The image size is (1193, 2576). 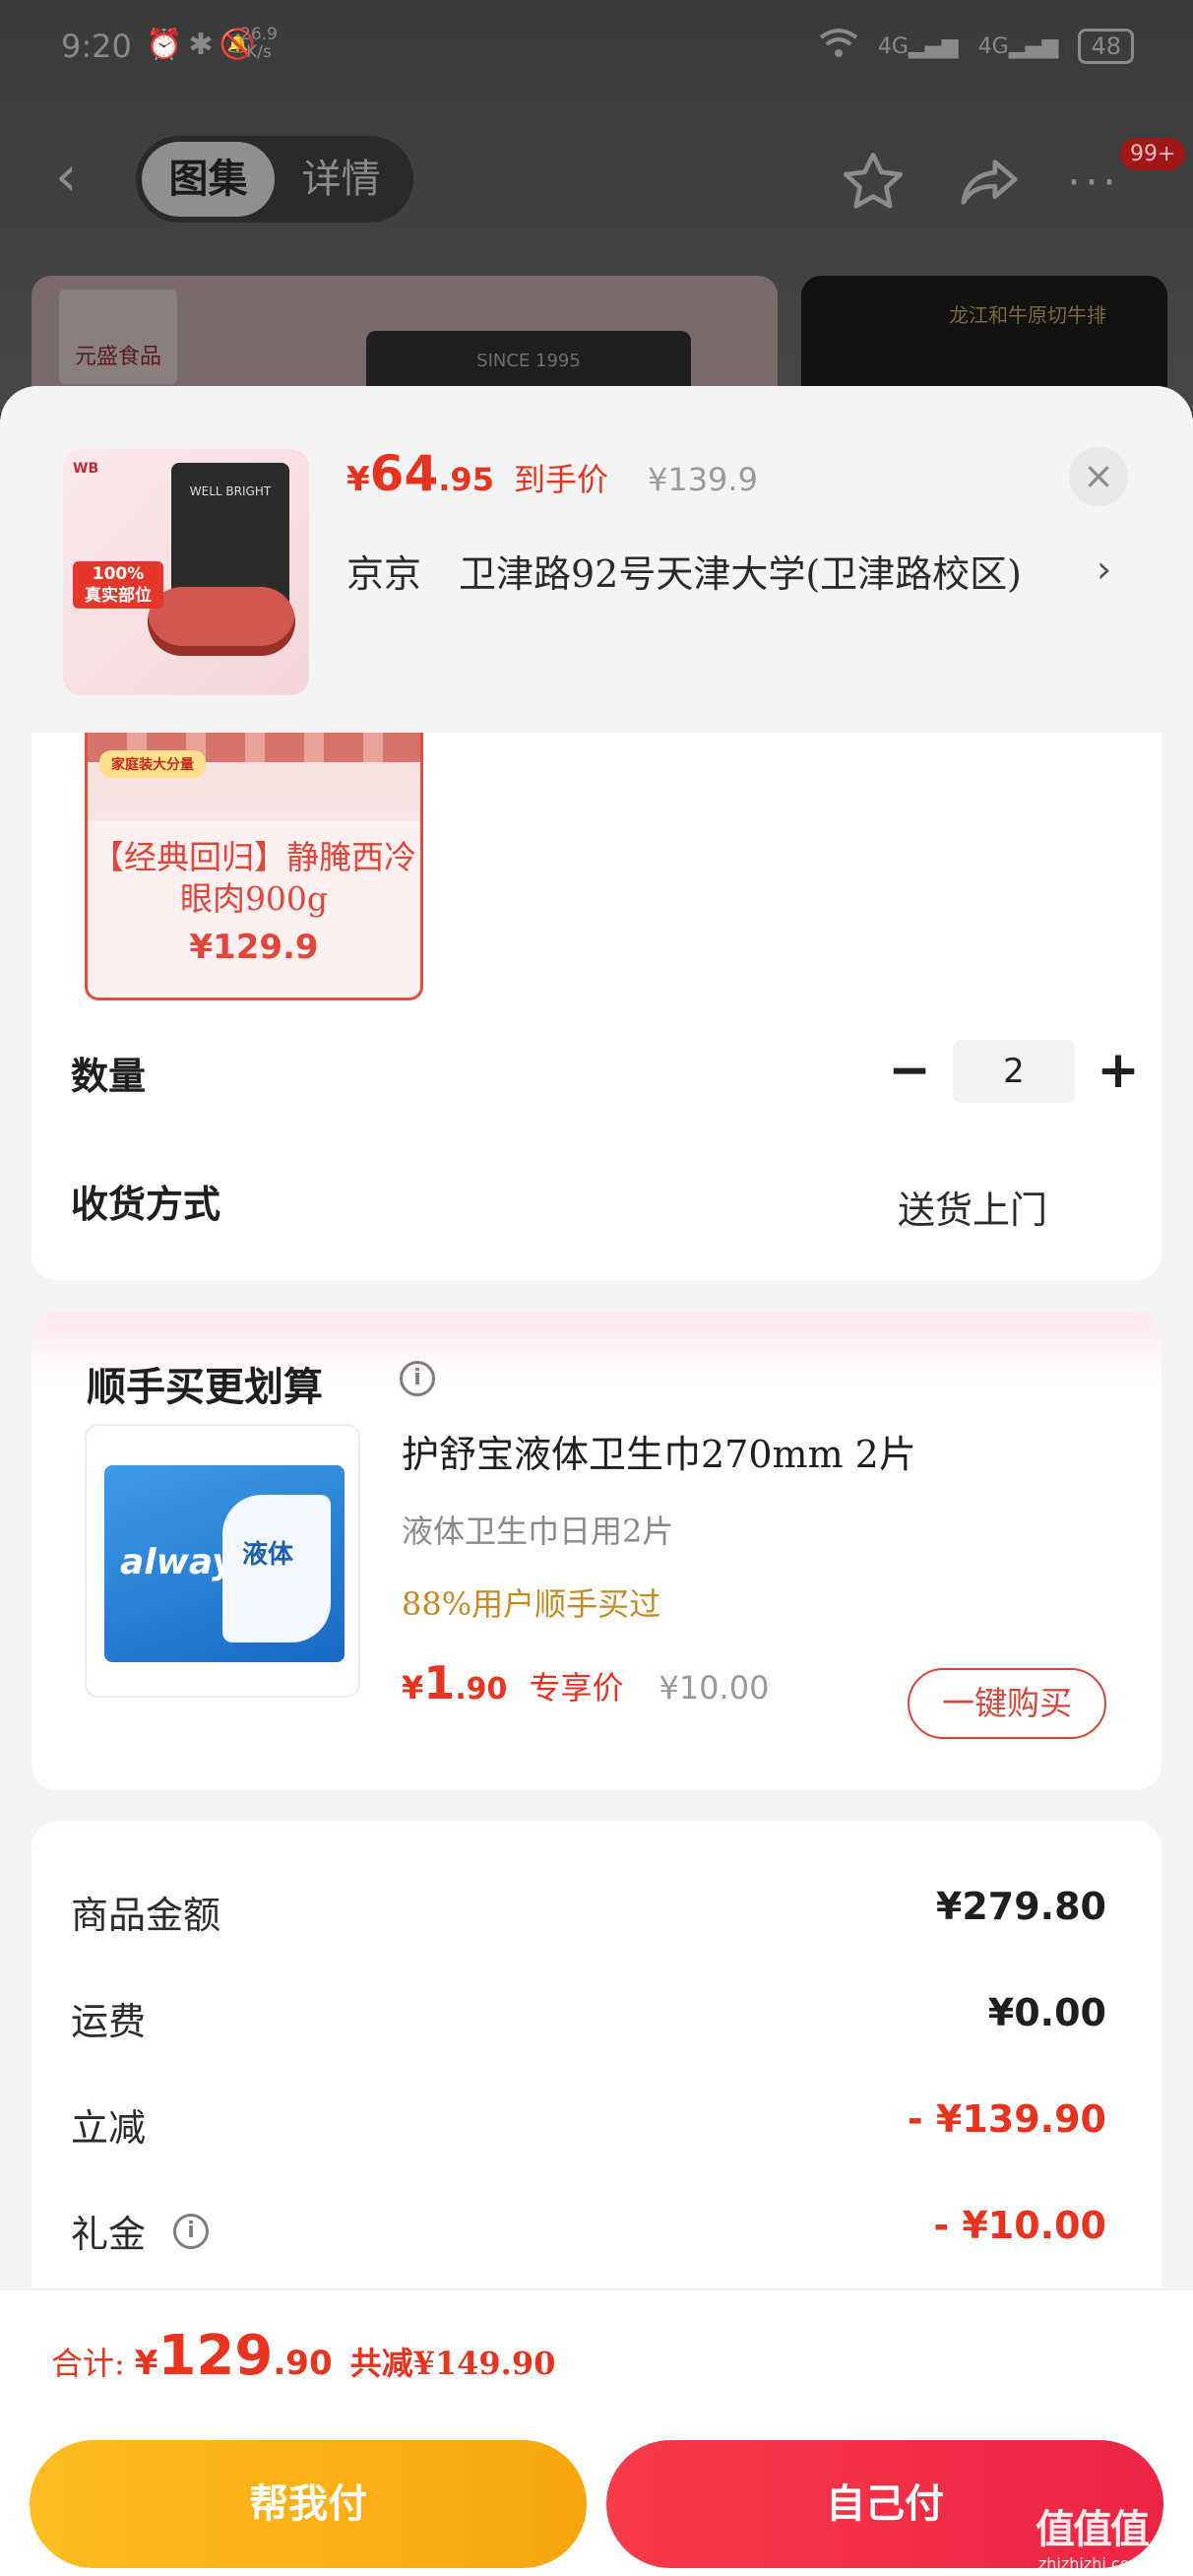 I want to click on addon-original-price: ¥10.00, so click(x=714, y=1688).